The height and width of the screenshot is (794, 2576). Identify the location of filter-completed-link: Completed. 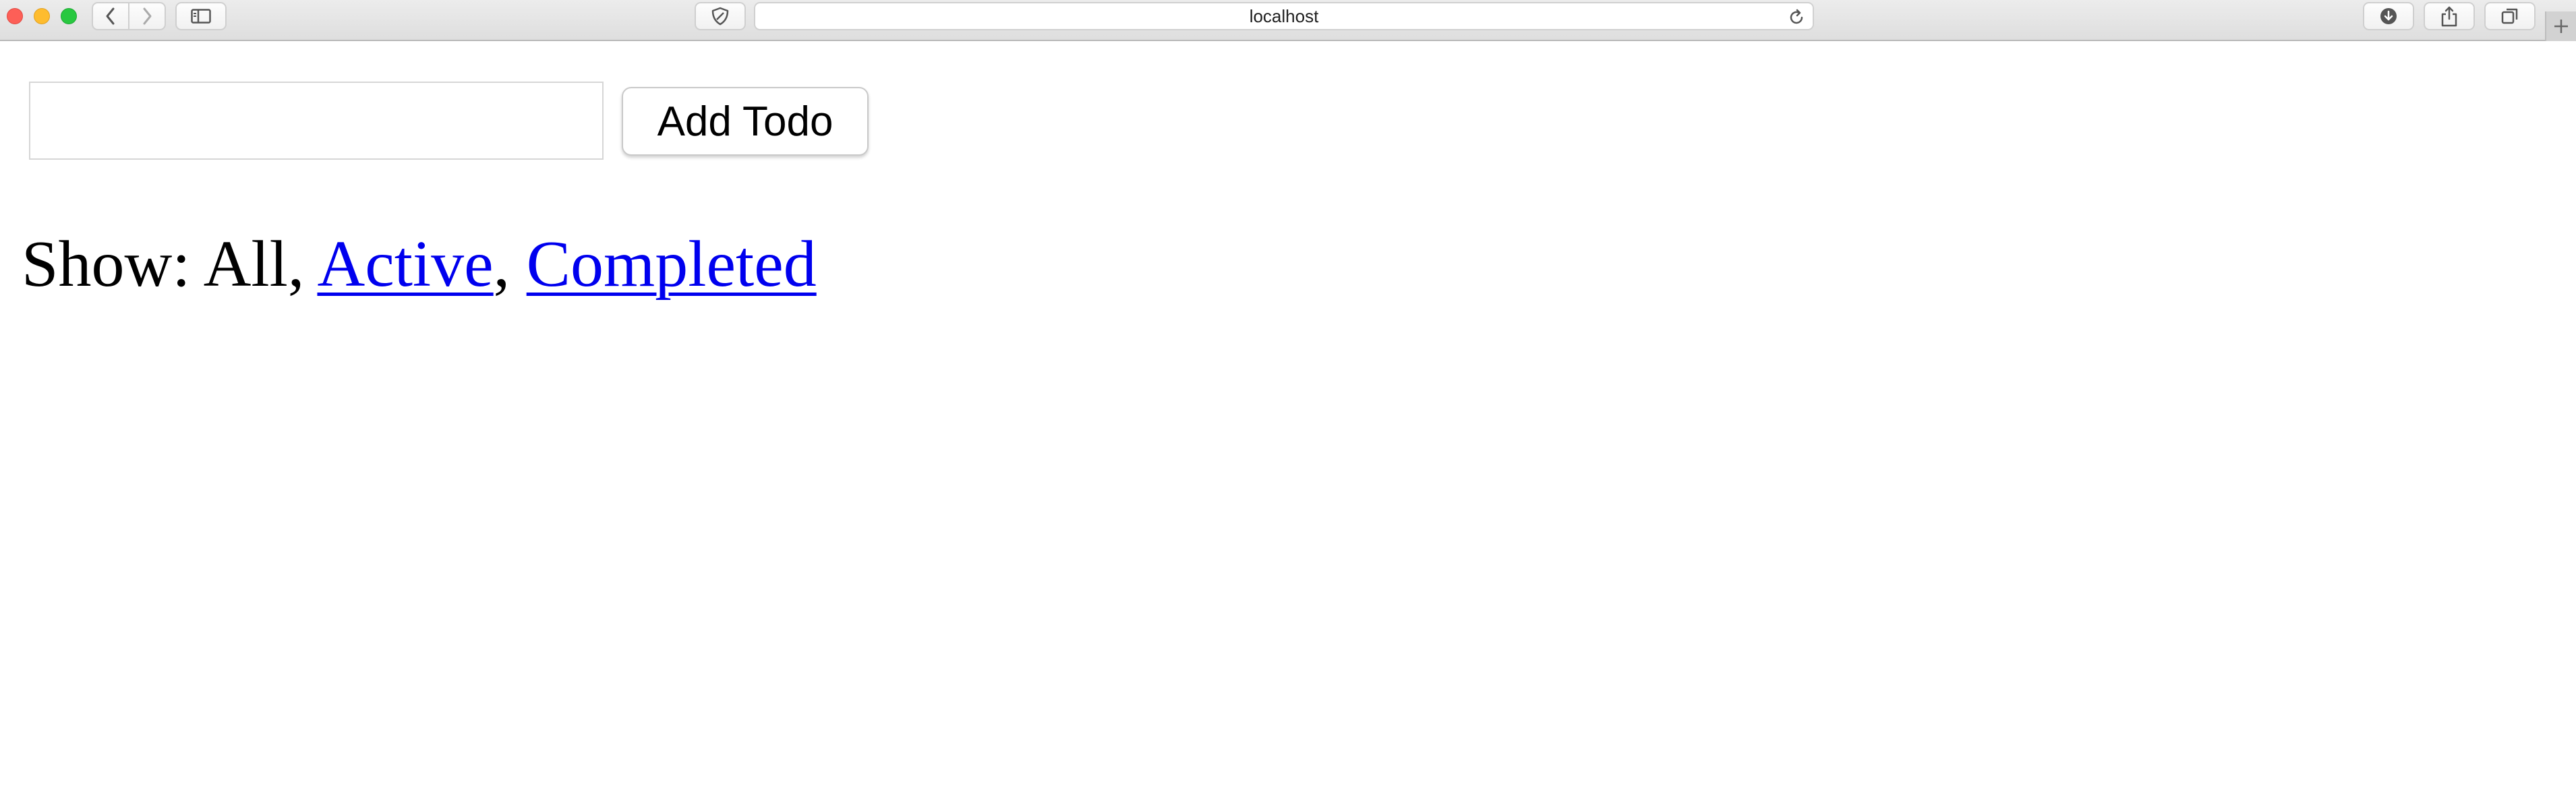
(672, 264).